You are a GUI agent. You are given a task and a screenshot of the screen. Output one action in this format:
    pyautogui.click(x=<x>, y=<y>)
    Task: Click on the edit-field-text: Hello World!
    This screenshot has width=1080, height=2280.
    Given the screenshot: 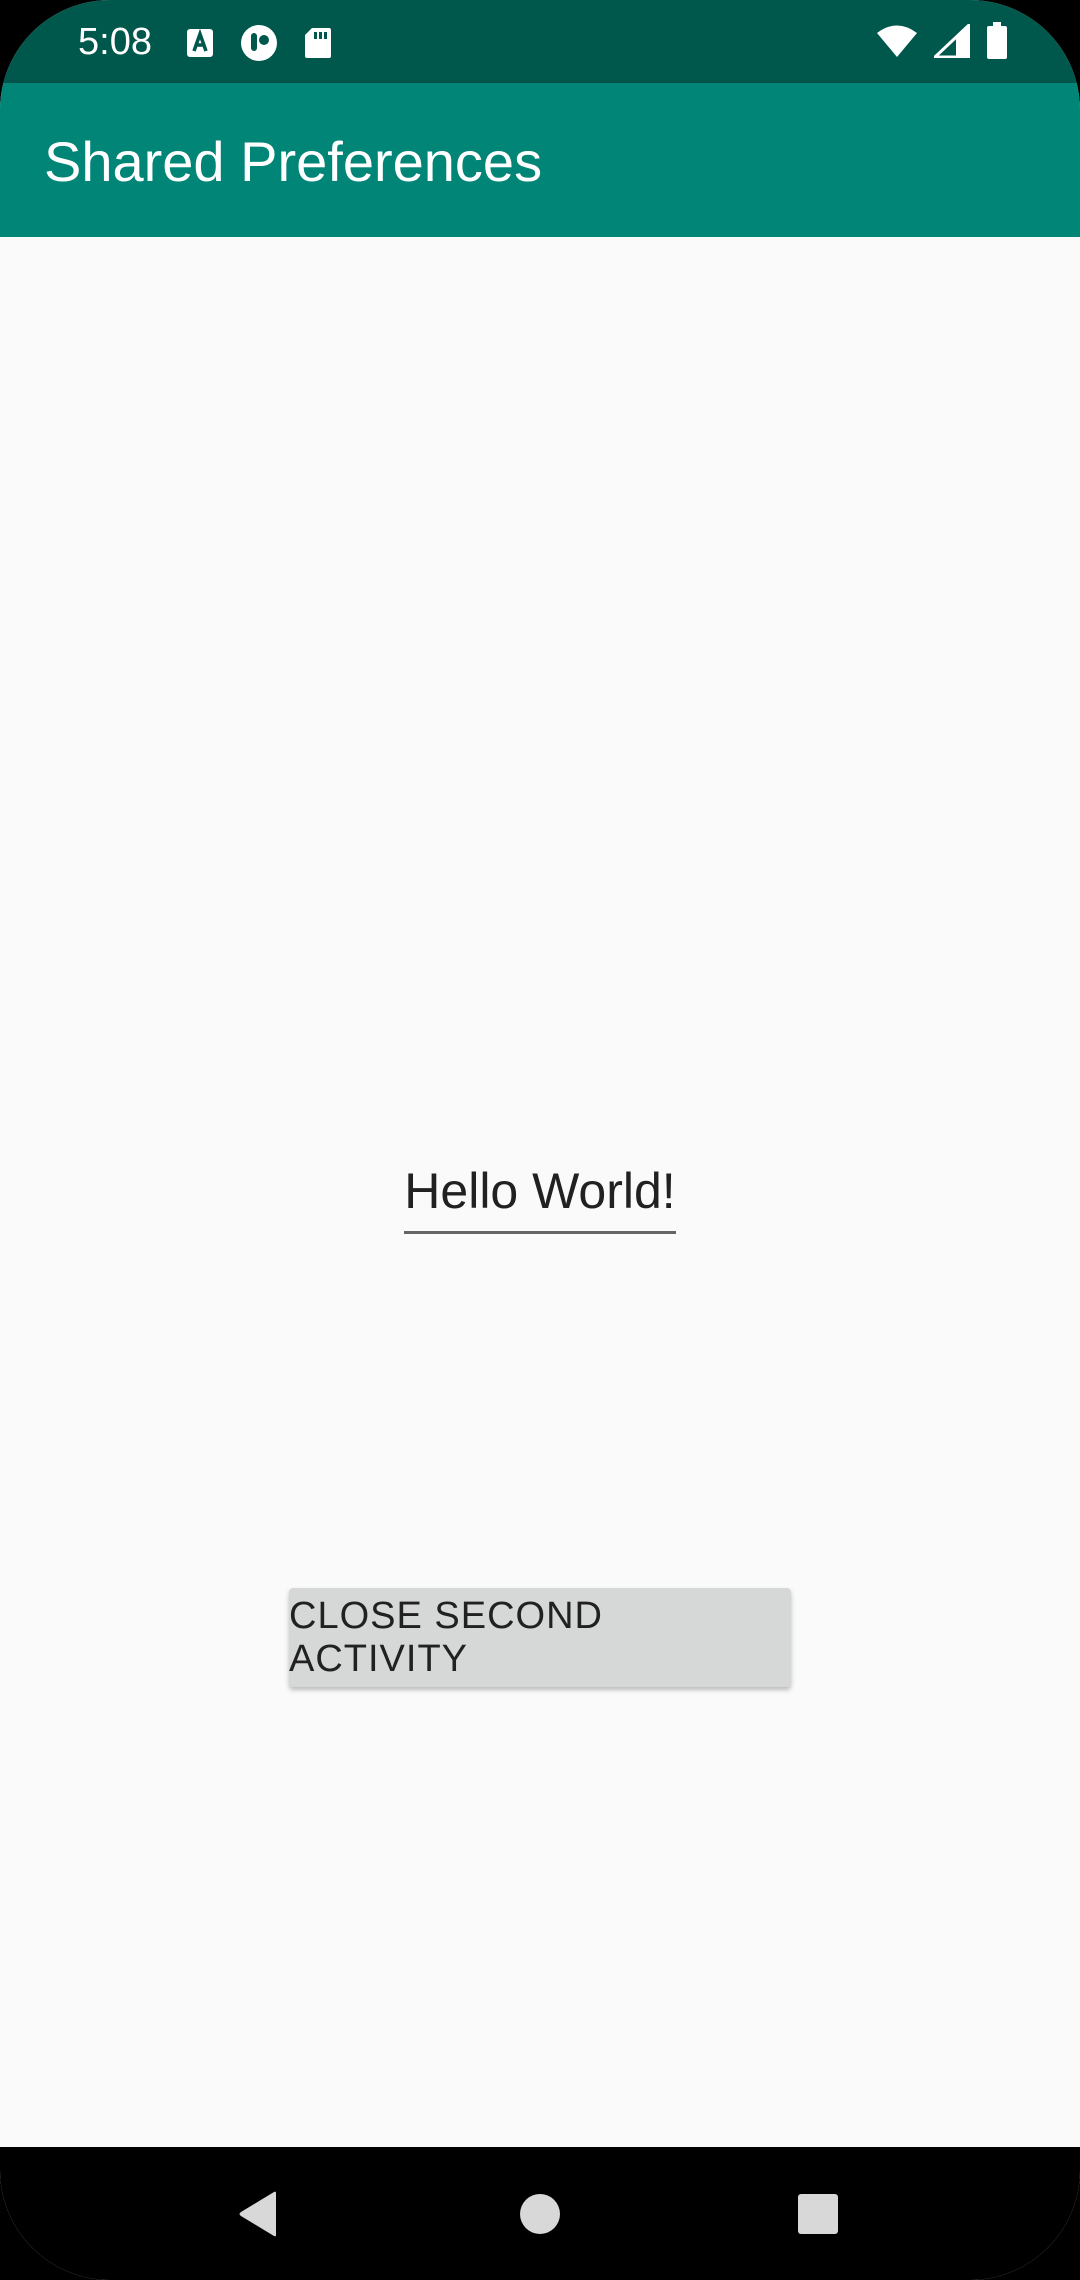 What is the action you would take?
    pyautogui.click(x=540, y=1191)
    